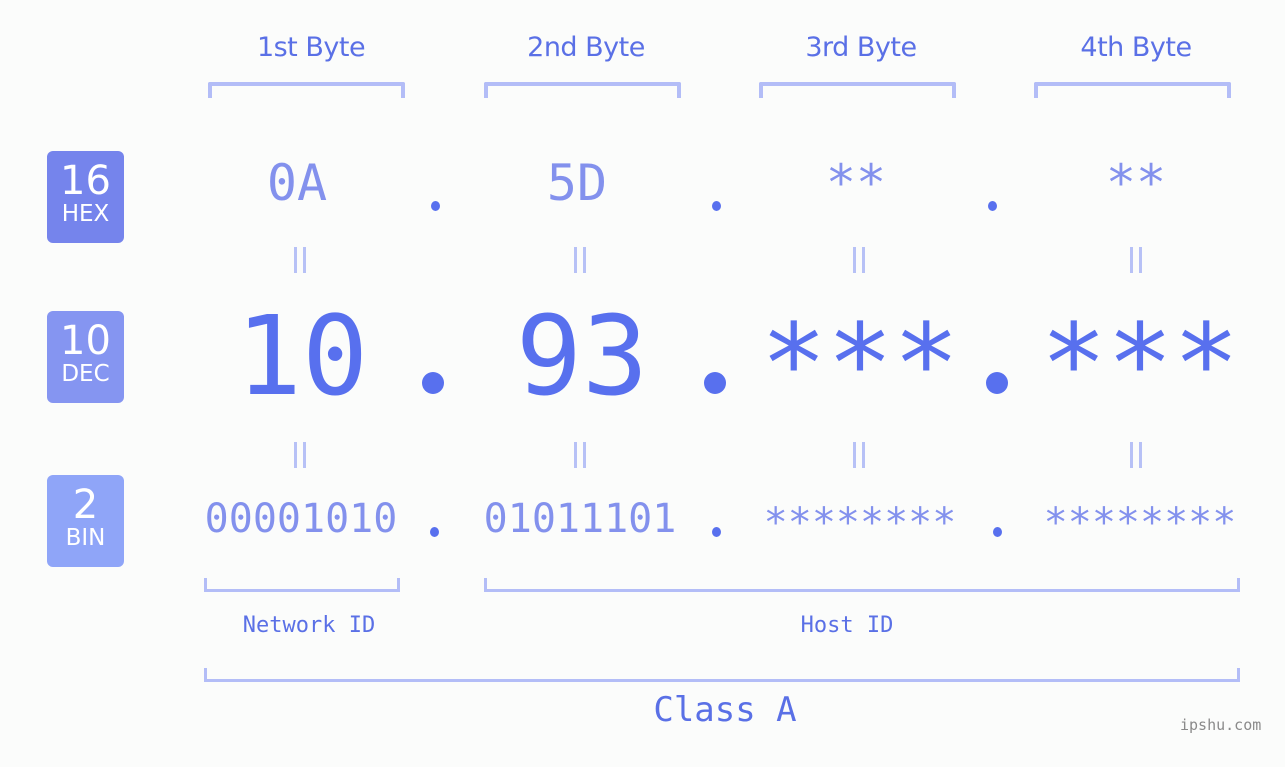 This screenshot has width=1285, height=767. What do you see at coordinates (860, 364) in the screenshot?
I see `dec-byte-3: ***` at bounding box center [860, 364].